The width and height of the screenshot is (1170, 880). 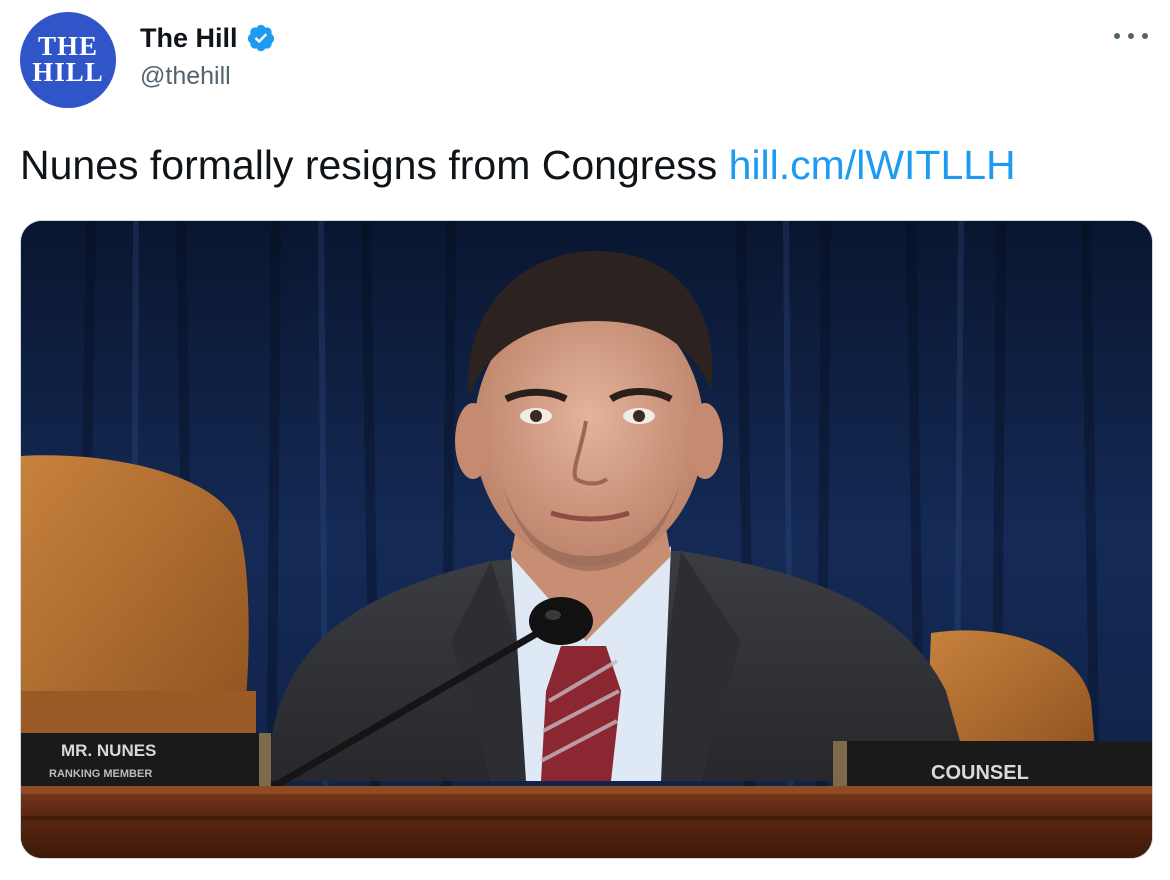 What do you see at coordinates (108, 750) in the screenshot?
I see `nameplate-left-name: MR. NUNES` at bounding box center [108, 750].